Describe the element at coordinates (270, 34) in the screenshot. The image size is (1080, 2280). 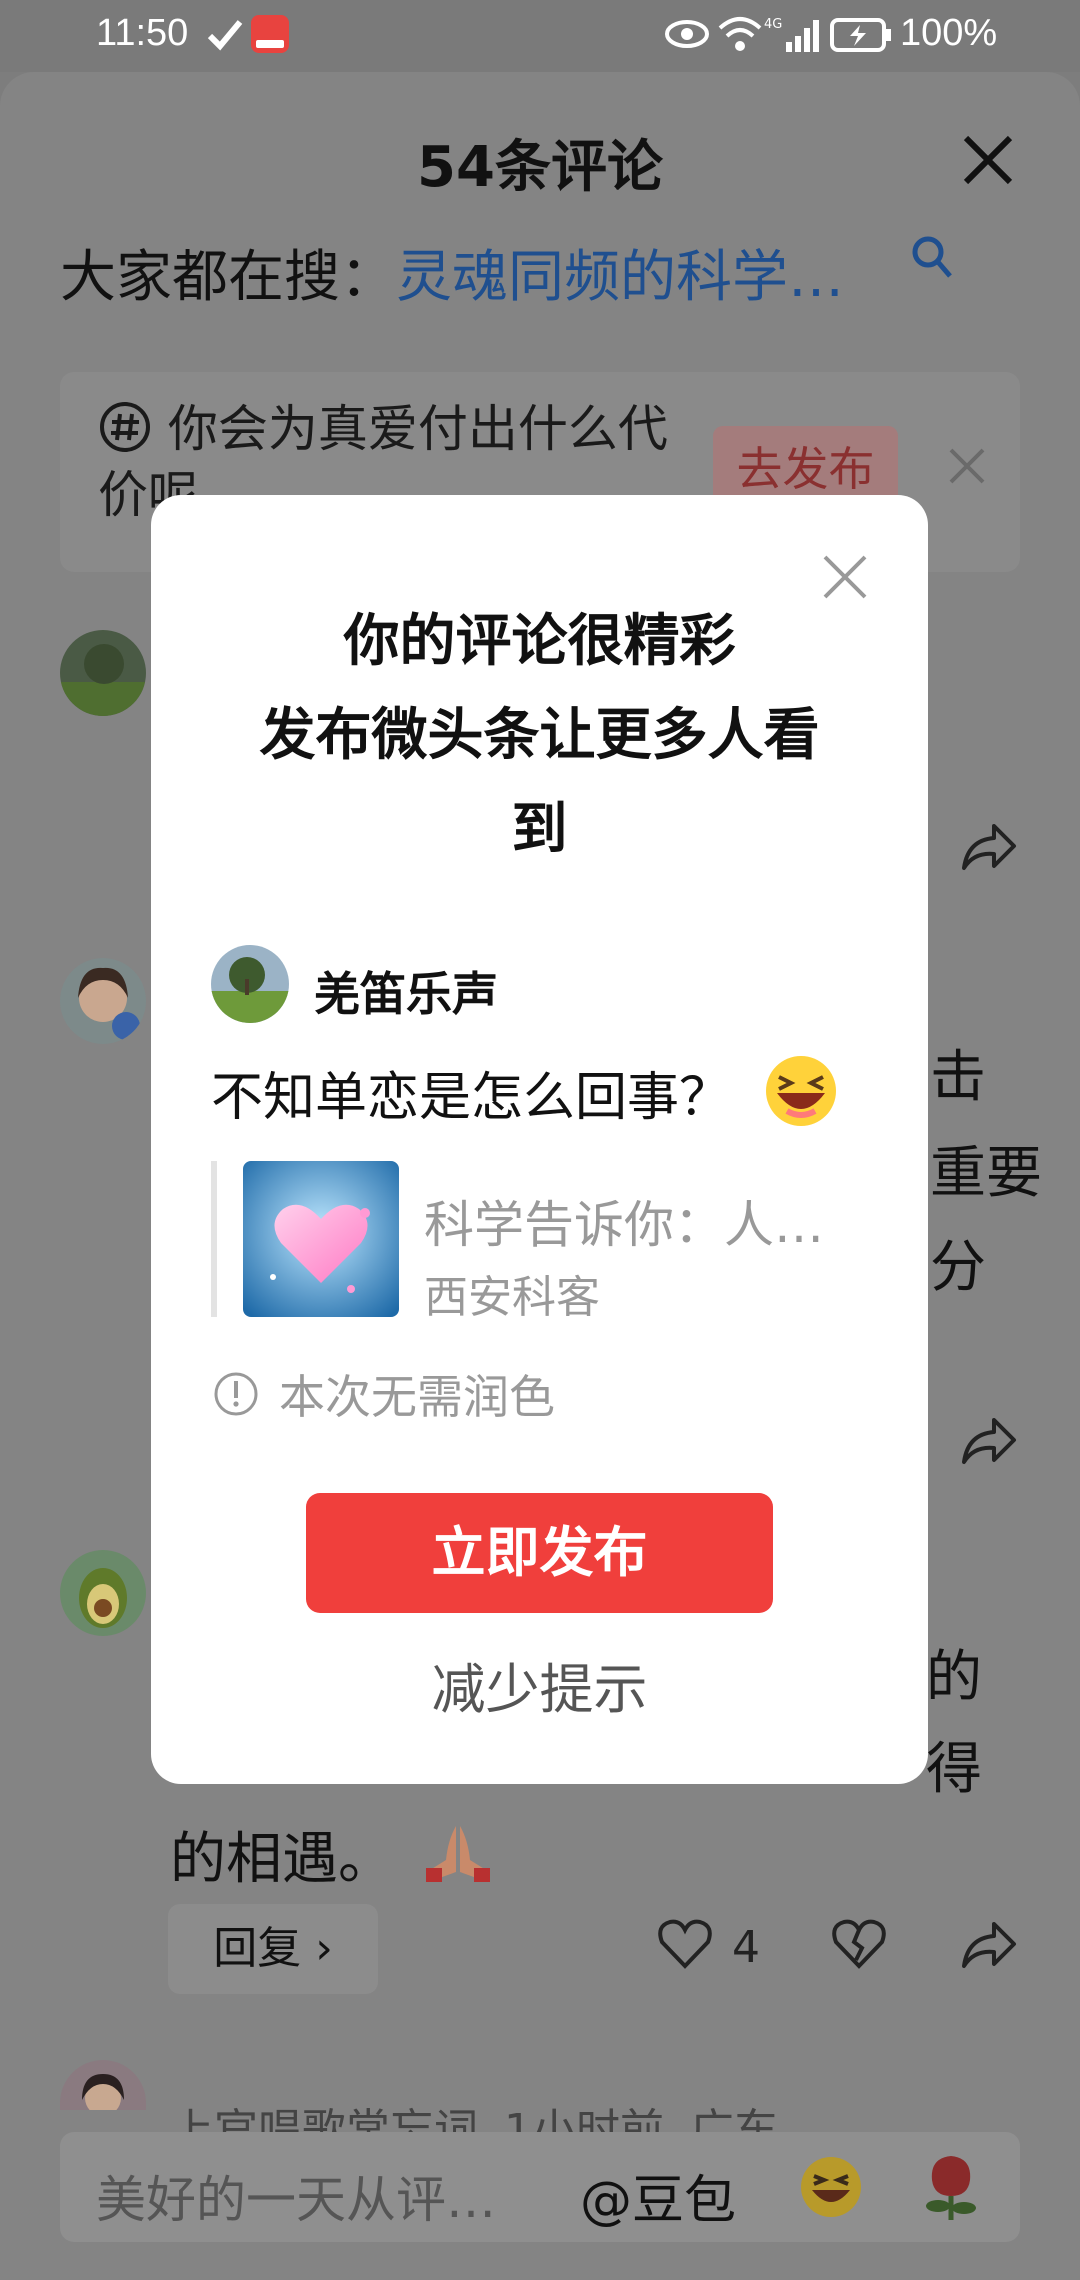
I see `toutiao-app-icon` at that location.